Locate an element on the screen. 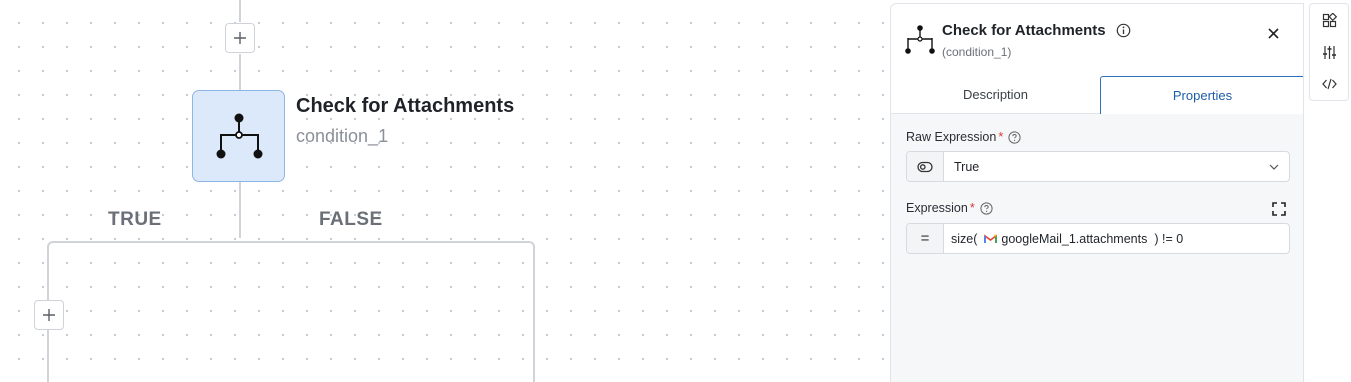 The width and height of the screenshot is (1351, 382). side-toolbar is located at coordinates (1329, 52).